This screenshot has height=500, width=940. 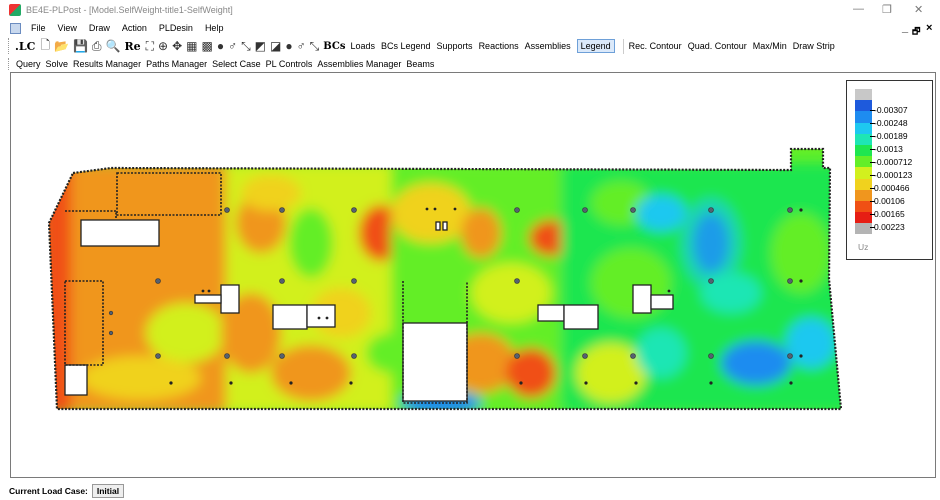 I want to click on current-load-case-label: Current Load Case:, so click(x=48, y=491).